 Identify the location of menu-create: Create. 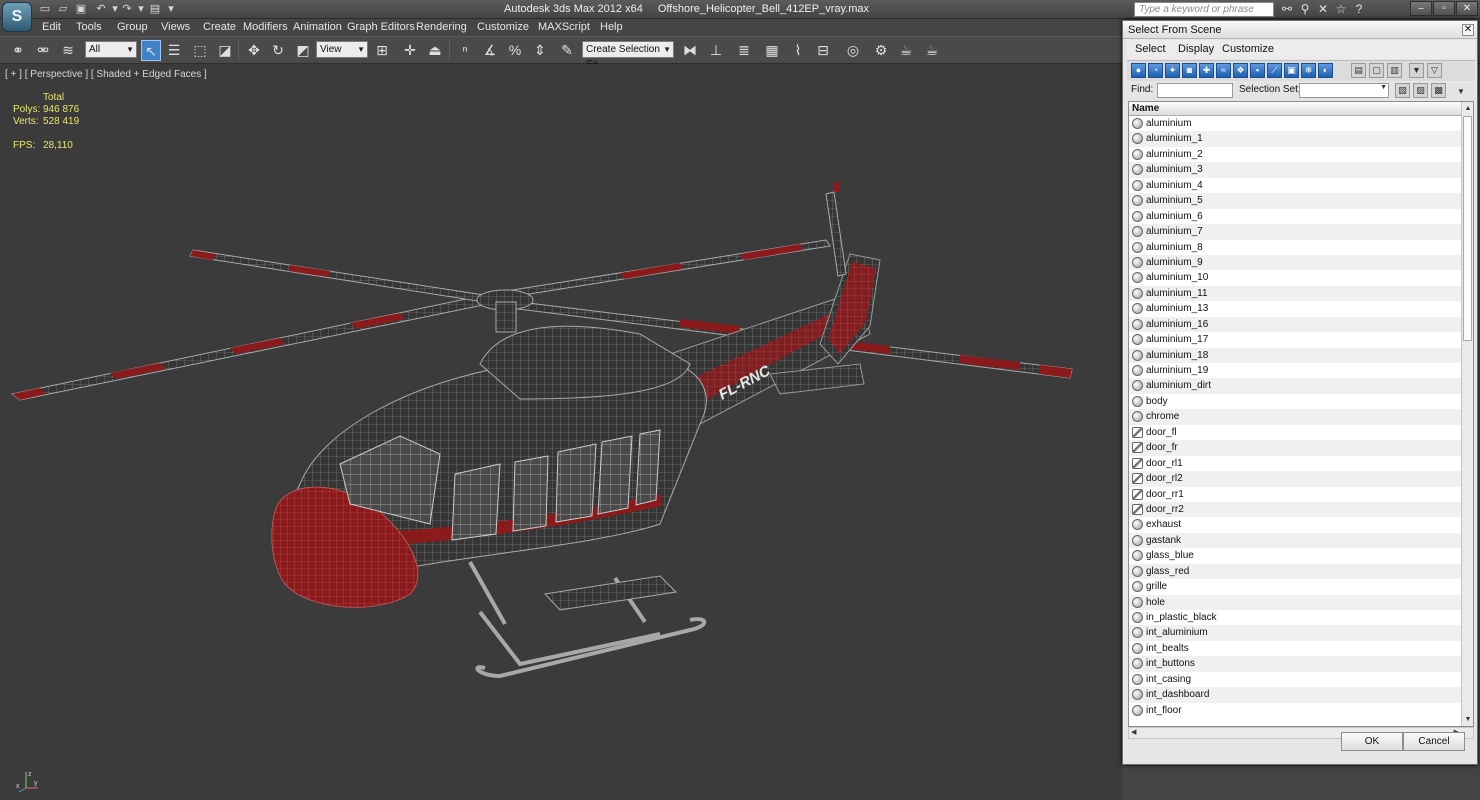
(219, 27).